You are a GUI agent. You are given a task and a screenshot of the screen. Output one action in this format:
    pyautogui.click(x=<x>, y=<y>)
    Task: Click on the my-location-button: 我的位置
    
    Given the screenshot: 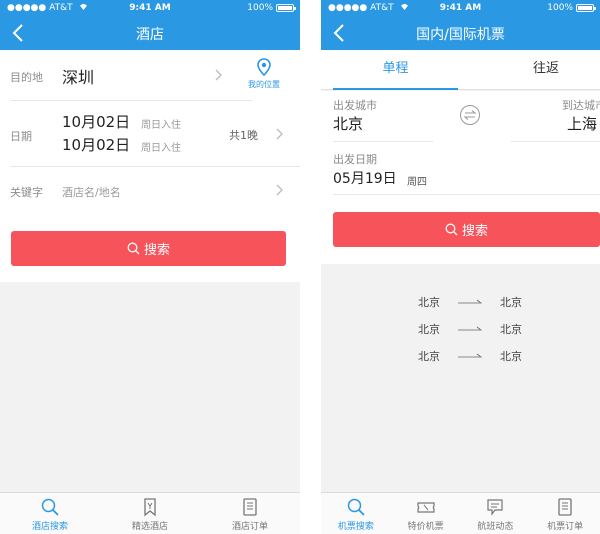 What is the action you would take?
    pyautogui.click(x=264, y=76)
    